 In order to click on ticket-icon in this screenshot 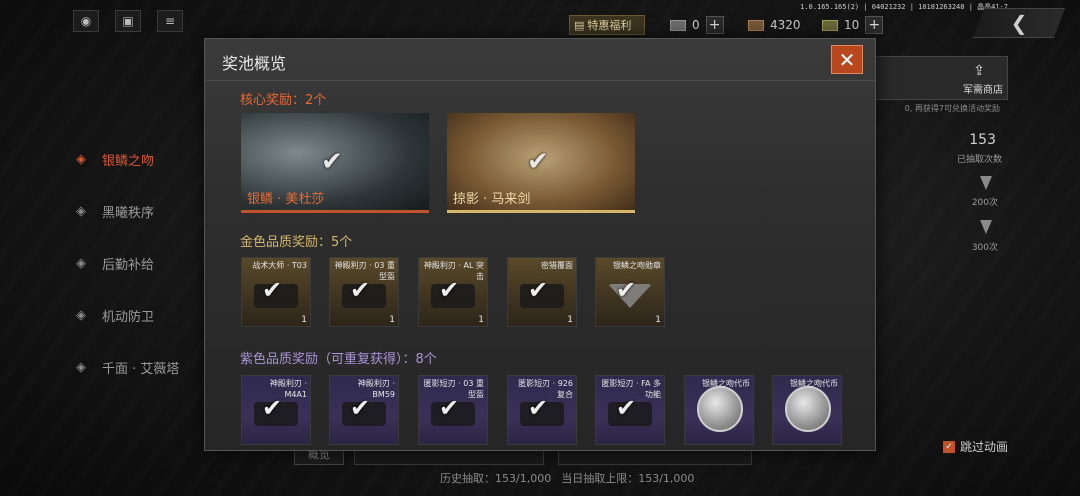, I will do `click(678, 25)`.